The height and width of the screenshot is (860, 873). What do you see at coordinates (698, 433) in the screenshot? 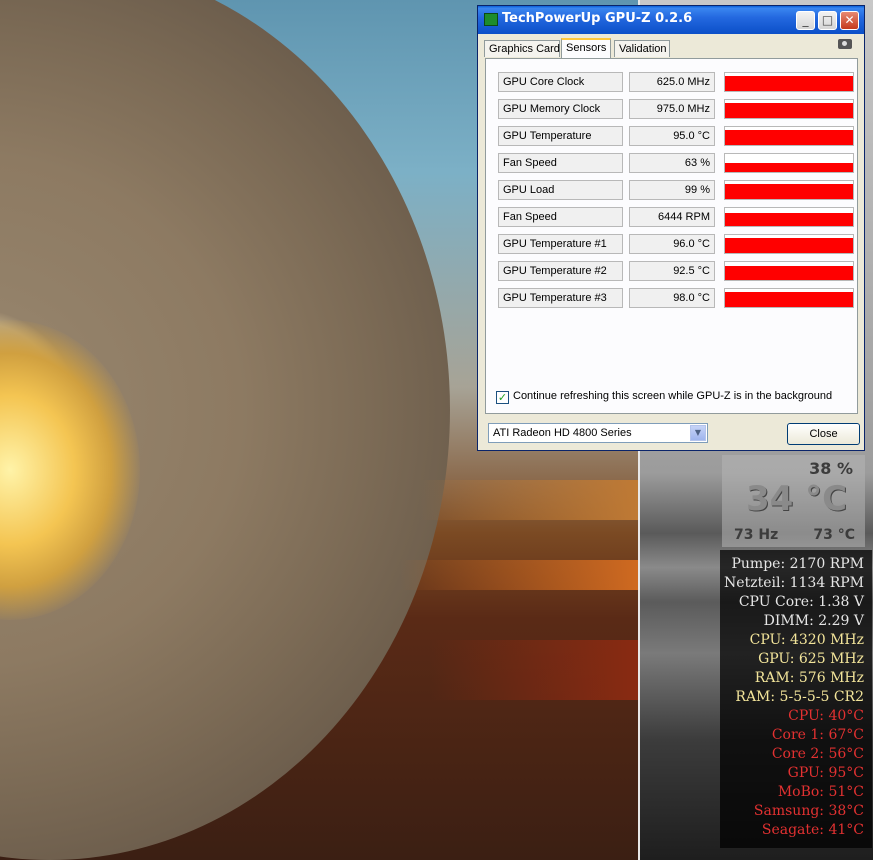
I see `chevron-down-icon: ▼` at bounding box center [698, 433].